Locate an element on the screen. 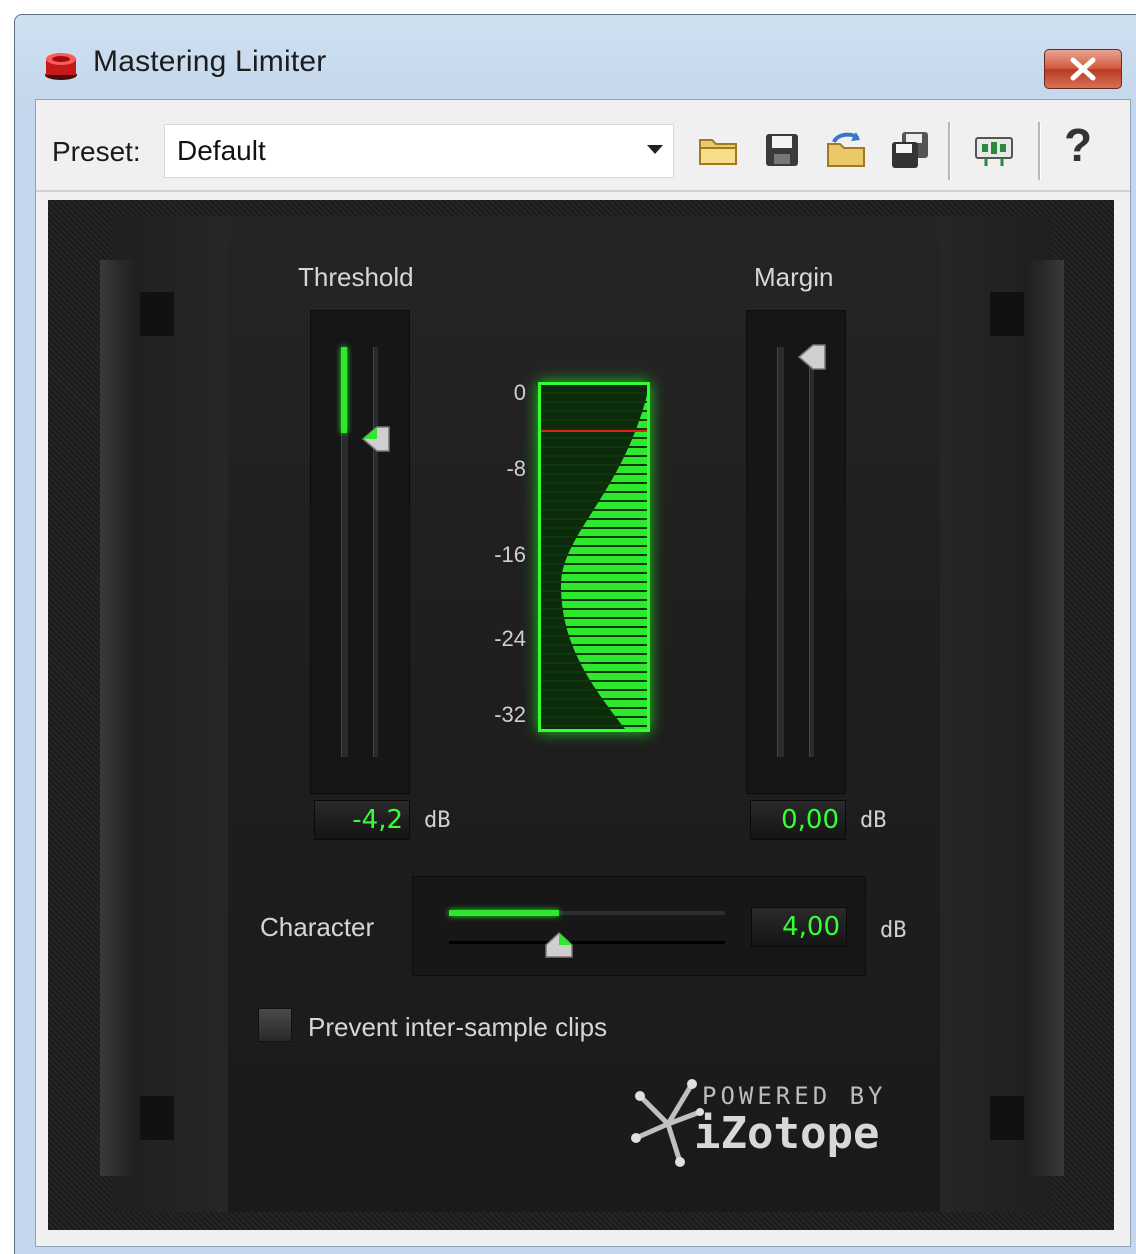 This screenshot has height=1254, width=1136. margin-slider is located at coordinates (796, 552).